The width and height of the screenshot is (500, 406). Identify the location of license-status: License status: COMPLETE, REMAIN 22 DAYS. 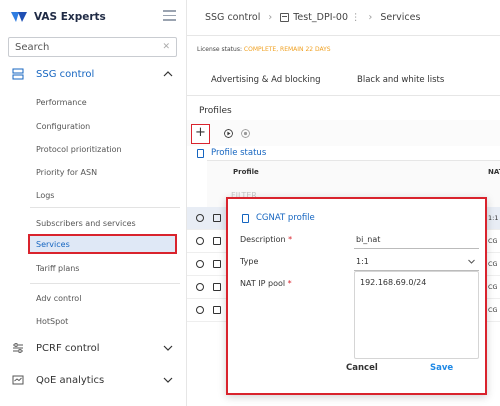
(264, 49).